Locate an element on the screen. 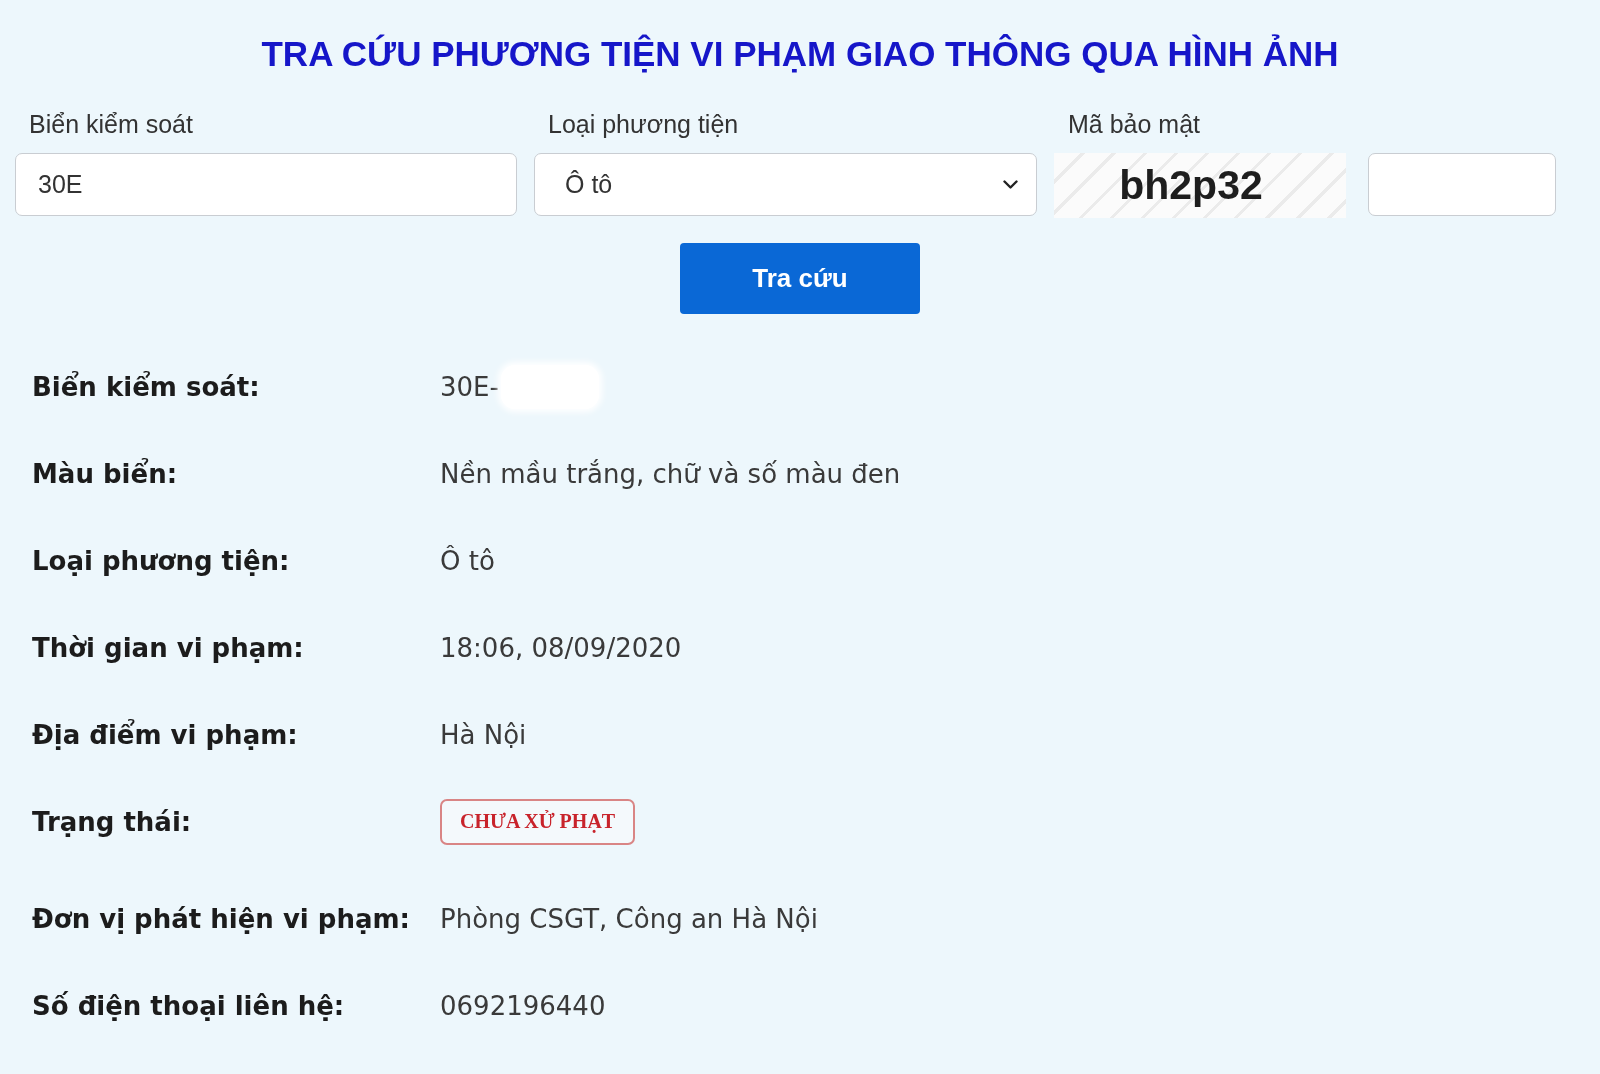 The height and width of the screenshot is (1074, 1600). field-label: Biển kiểm soát is located at coordinates (110, 124).